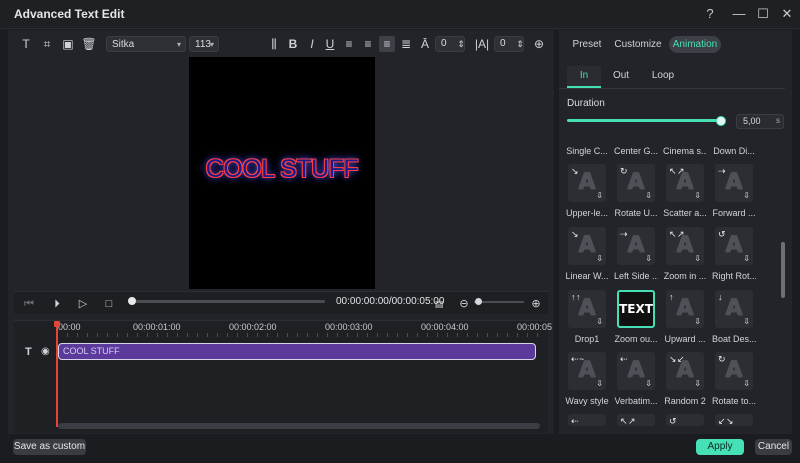 The width and height of the screenshot is (800, 463). I want to click on animation-thumb: A ⇠ ~ ⇩, so click(587, 371).